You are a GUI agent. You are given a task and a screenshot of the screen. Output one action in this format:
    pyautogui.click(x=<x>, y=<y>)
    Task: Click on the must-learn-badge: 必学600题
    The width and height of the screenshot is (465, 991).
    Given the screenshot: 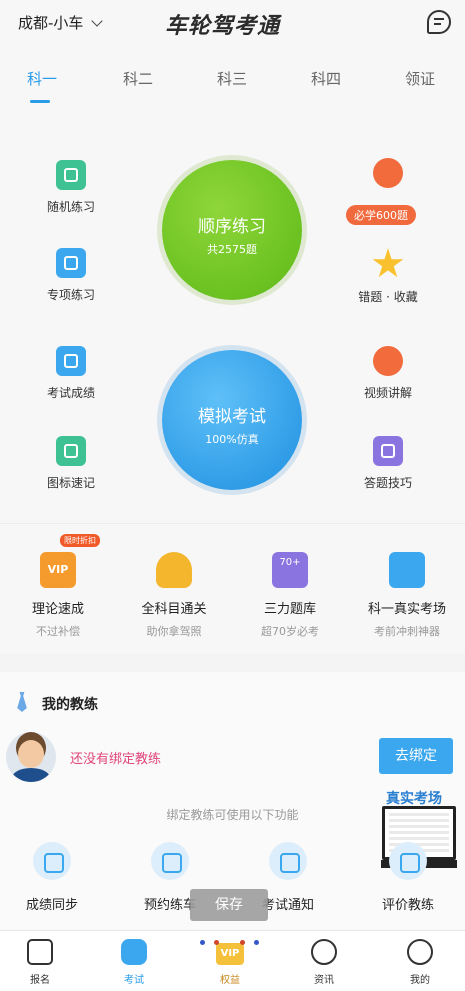 What is the action you would take?
    pyautogui.click(x=381, y=215)
    